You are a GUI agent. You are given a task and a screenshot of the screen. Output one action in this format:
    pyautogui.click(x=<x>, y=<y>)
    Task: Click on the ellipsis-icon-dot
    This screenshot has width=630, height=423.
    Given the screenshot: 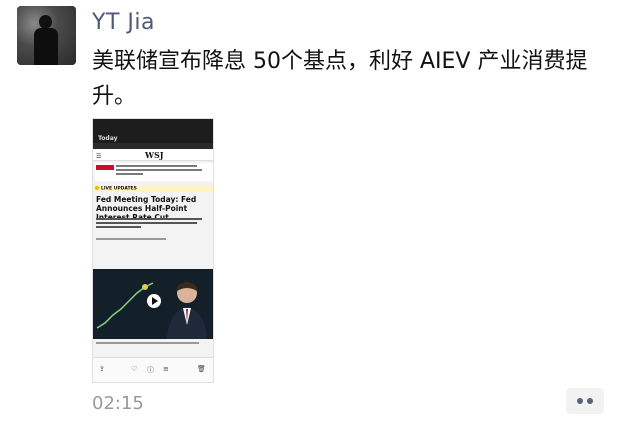 What is the action you would take?
    pyautogui.click(x=590, y=401)
    